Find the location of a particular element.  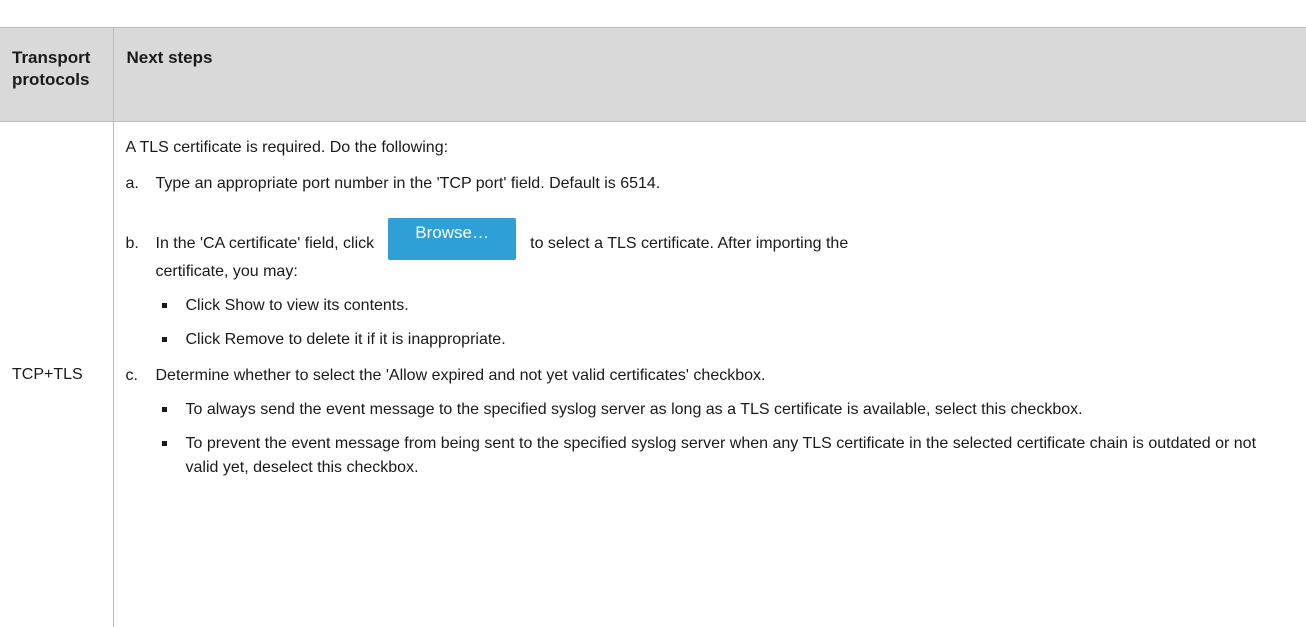

step-b-text-before: In the 'CA certificate' field, click is located at coordinates (265, 244).